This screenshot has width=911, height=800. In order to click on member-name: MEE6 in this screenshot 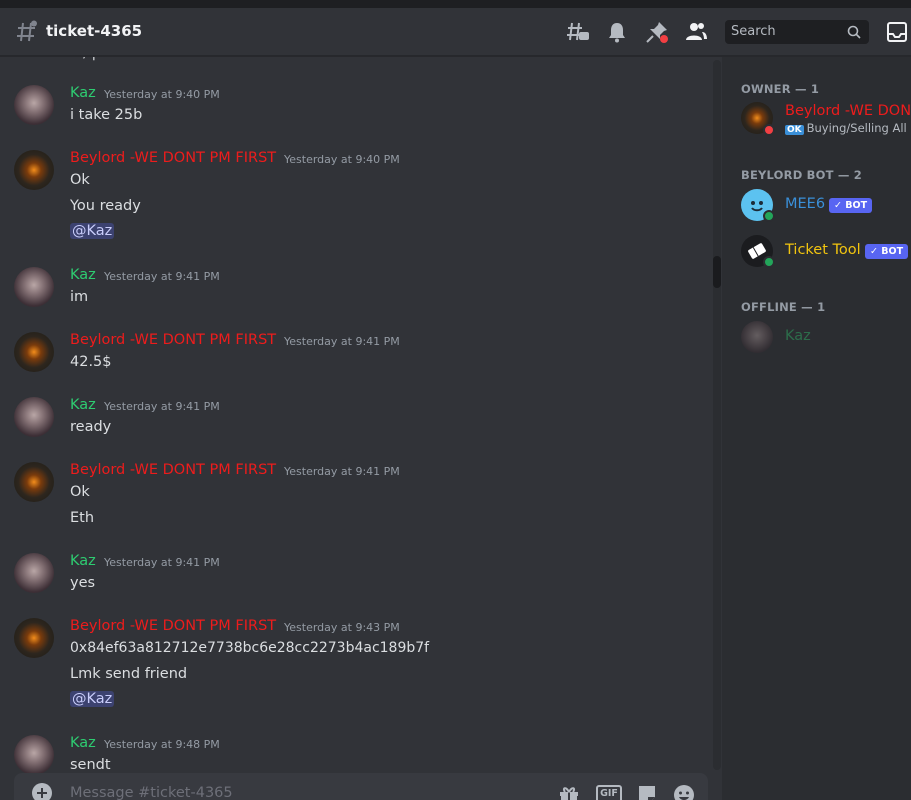, I will do `click(805, 204)`.